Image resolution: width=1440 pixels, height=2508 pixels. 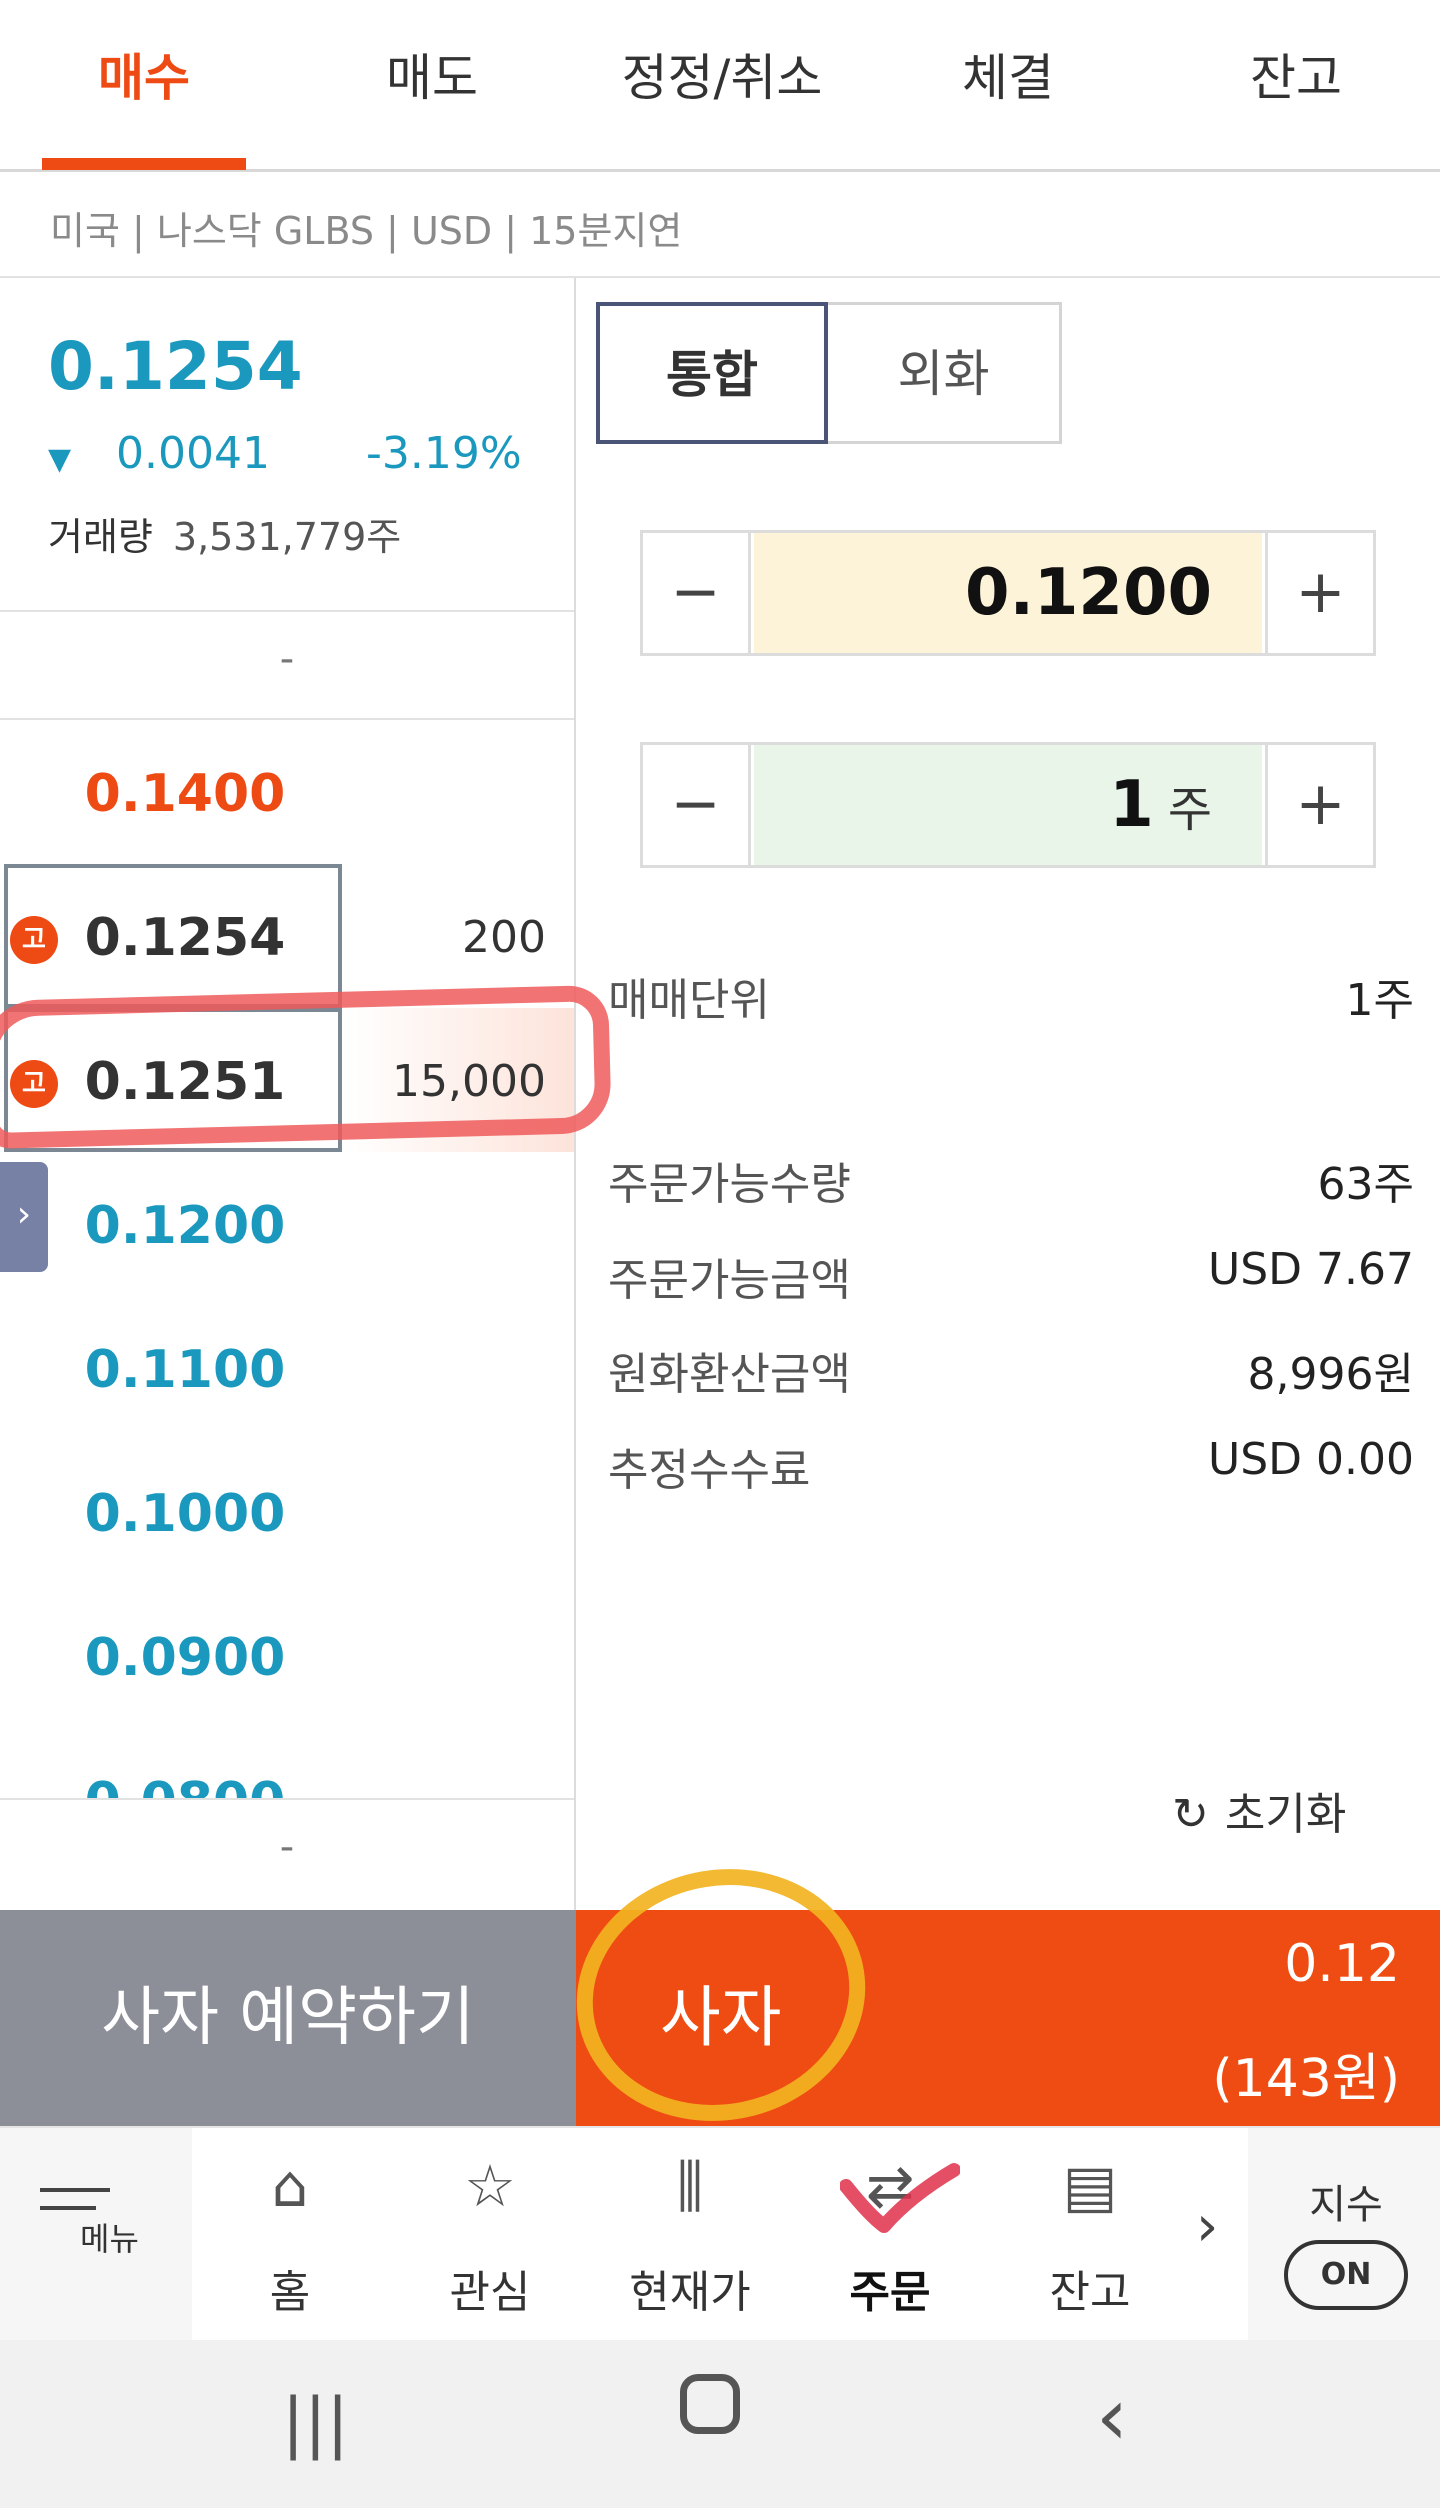 What do you see at coordinates (75, 2190) in the screenshot?
I see `hamburger-icon` at bounding box center [75, 2190].